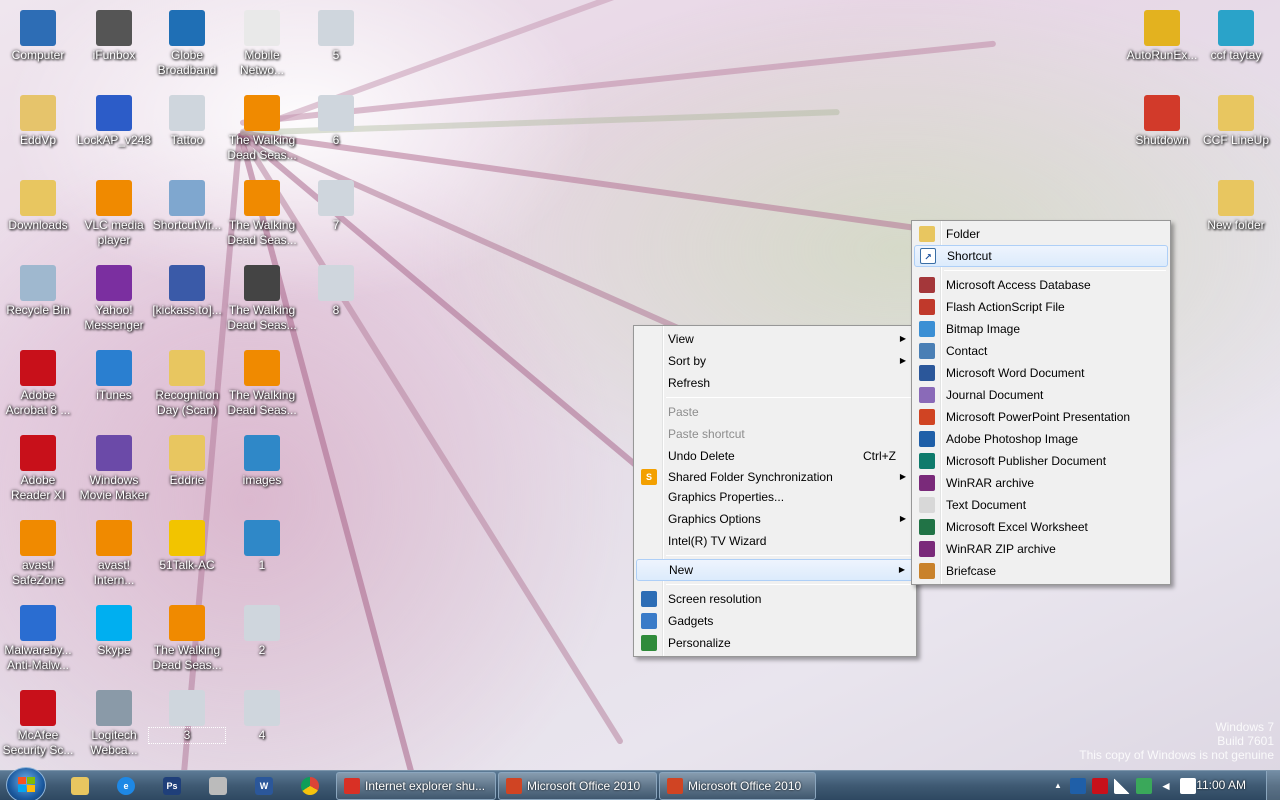 The image size is (1280, 800). What do you see at coordinates (218, 786) in the screenshot?
I see `pinned-app` at bounding box center [218, 786].